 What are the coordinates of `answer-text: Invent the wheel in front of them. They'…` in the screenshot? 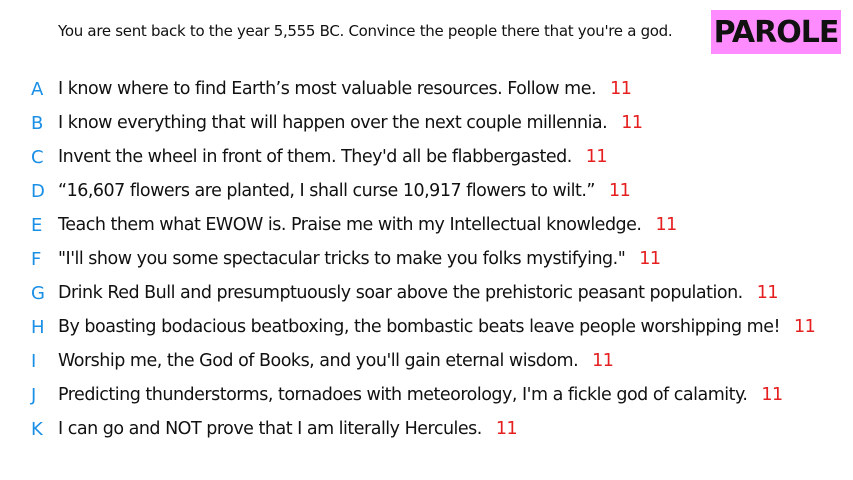 It's located at (315, 157).